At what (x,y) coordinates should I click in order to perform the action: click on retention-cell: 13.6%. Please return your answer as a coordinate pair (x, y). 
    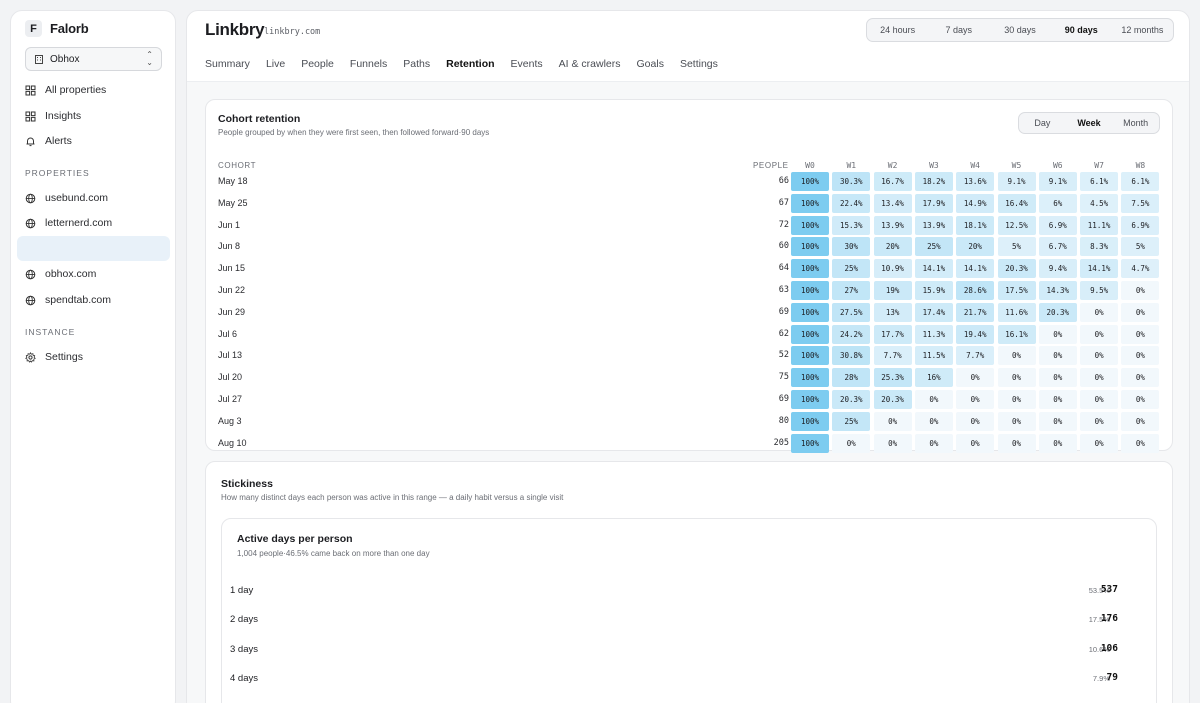
    Looking at the image, I should click on (975, 181).